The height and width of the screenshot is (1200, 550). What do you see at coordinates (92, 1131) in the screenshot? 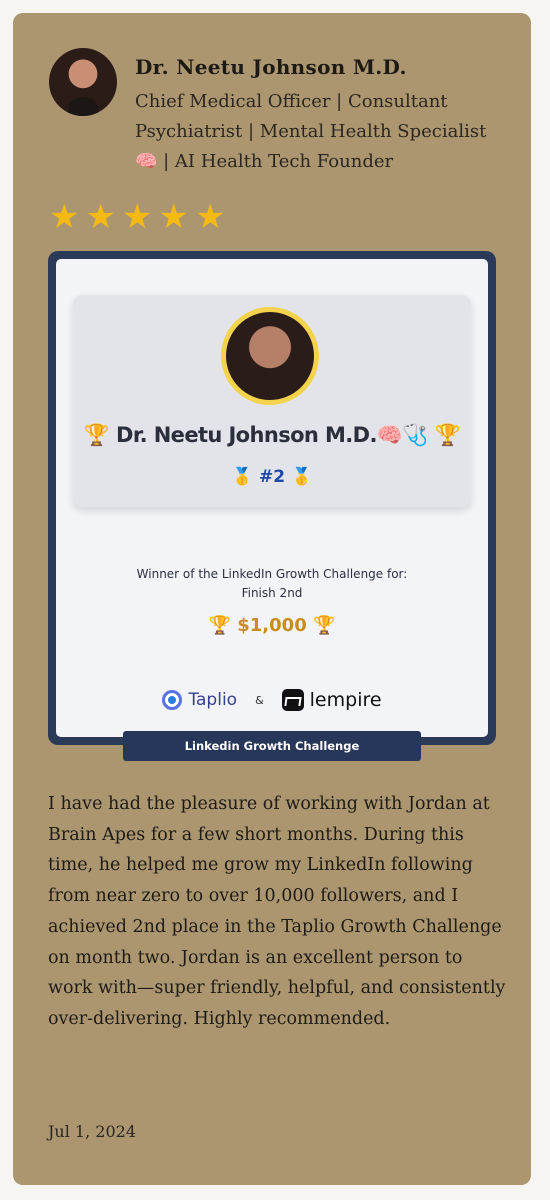
I see `testimonial-date: Jul 1, 2024` at bounding box center [92, 1131].